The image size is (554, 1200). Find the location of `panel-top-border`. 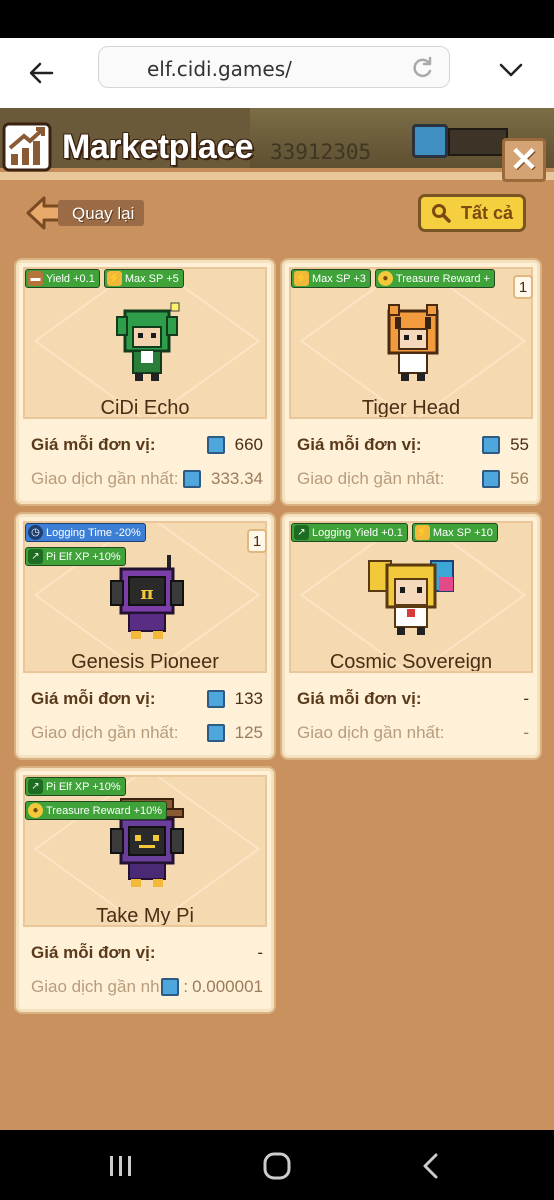

panel-top-border is located at coordinates (277, 176).